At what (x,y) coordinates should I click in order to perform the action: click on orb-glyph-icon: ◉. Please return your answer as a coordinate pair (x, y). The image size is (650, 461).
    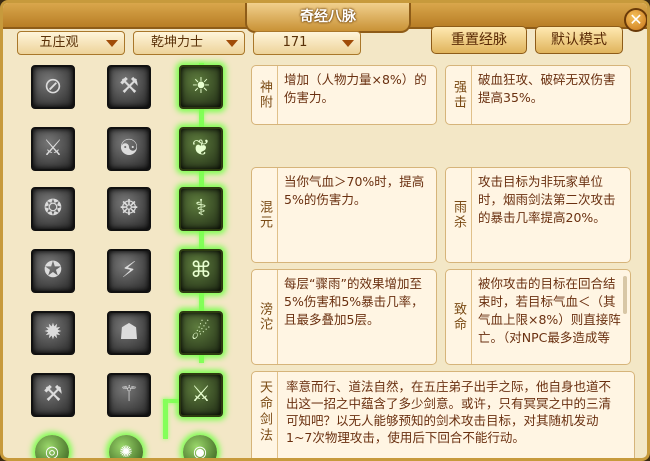
    Looking at the image, I should click on (200, 451).